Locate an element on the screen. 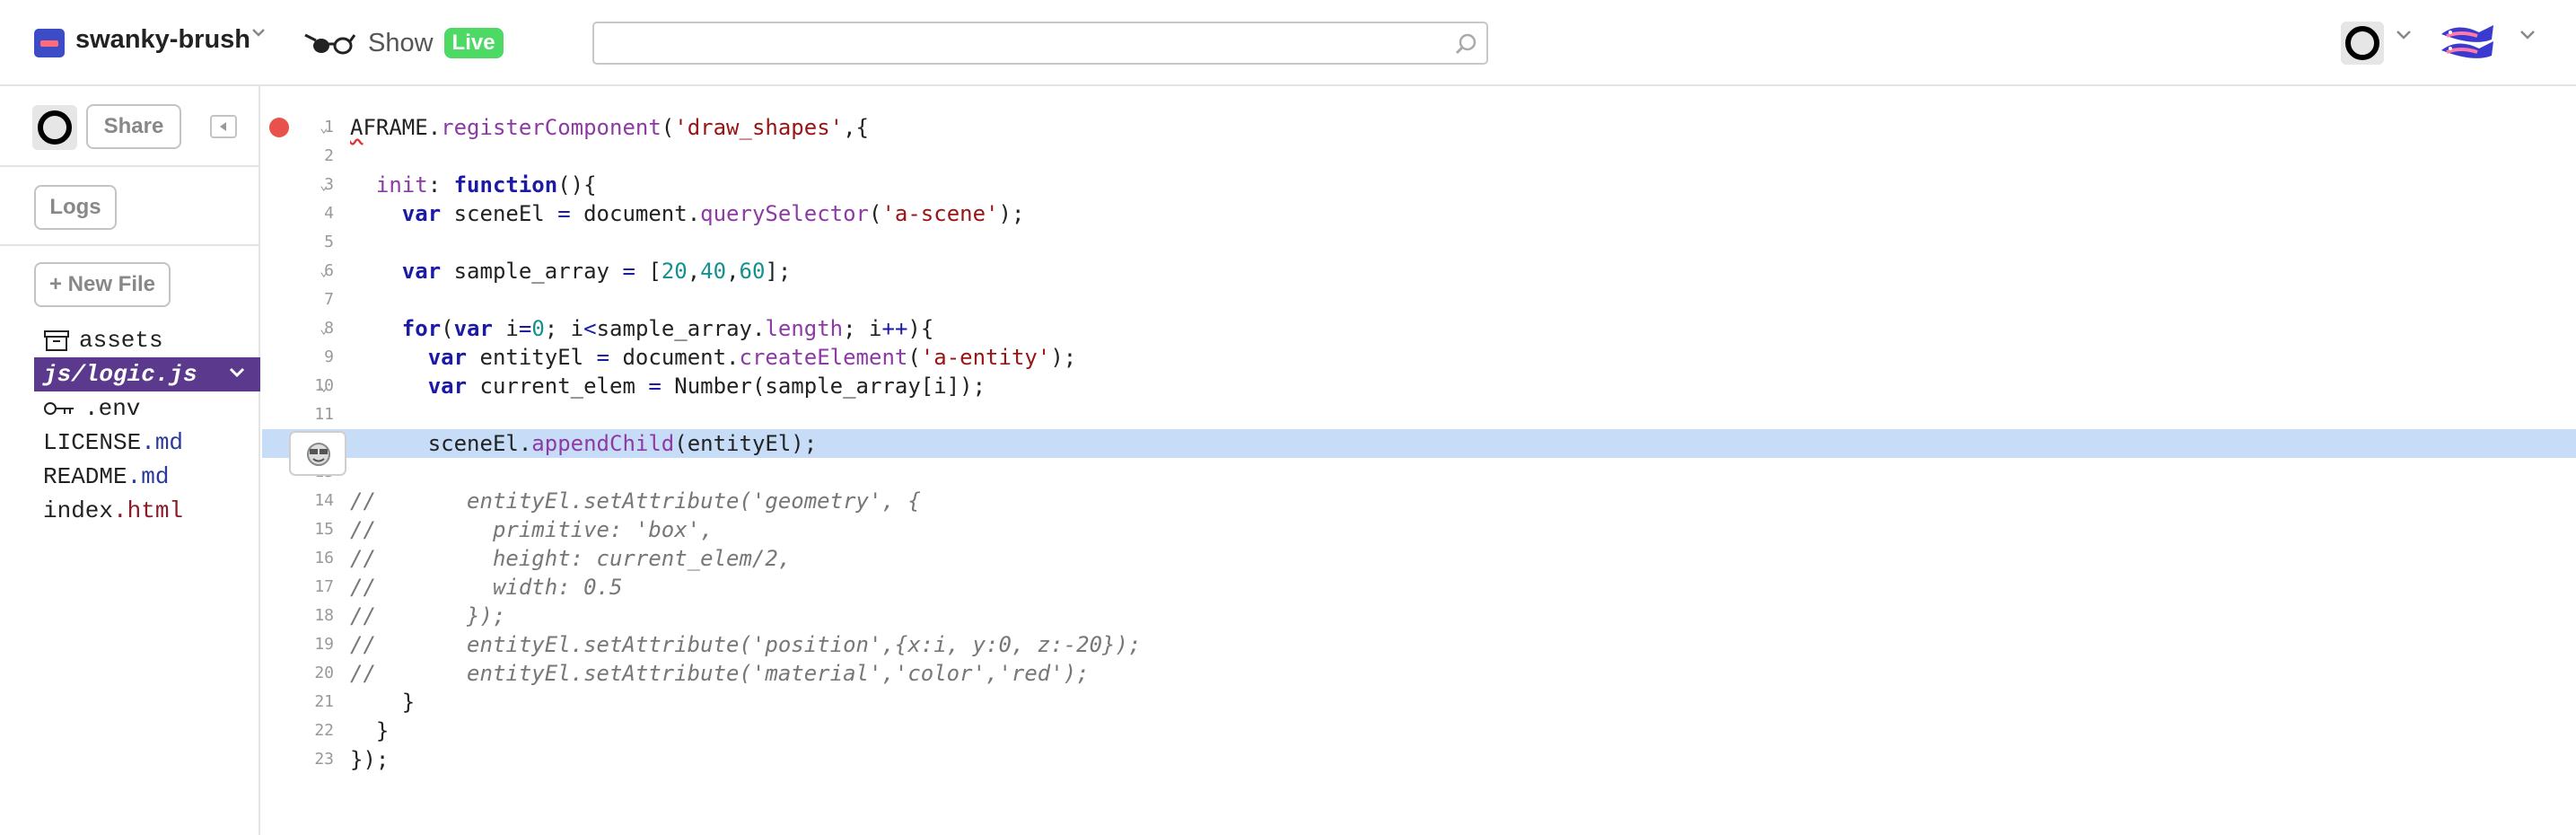 The height and width of the screenshot is (835, 2576). file-name: js/logic.js is located at coordinates (120, 374).